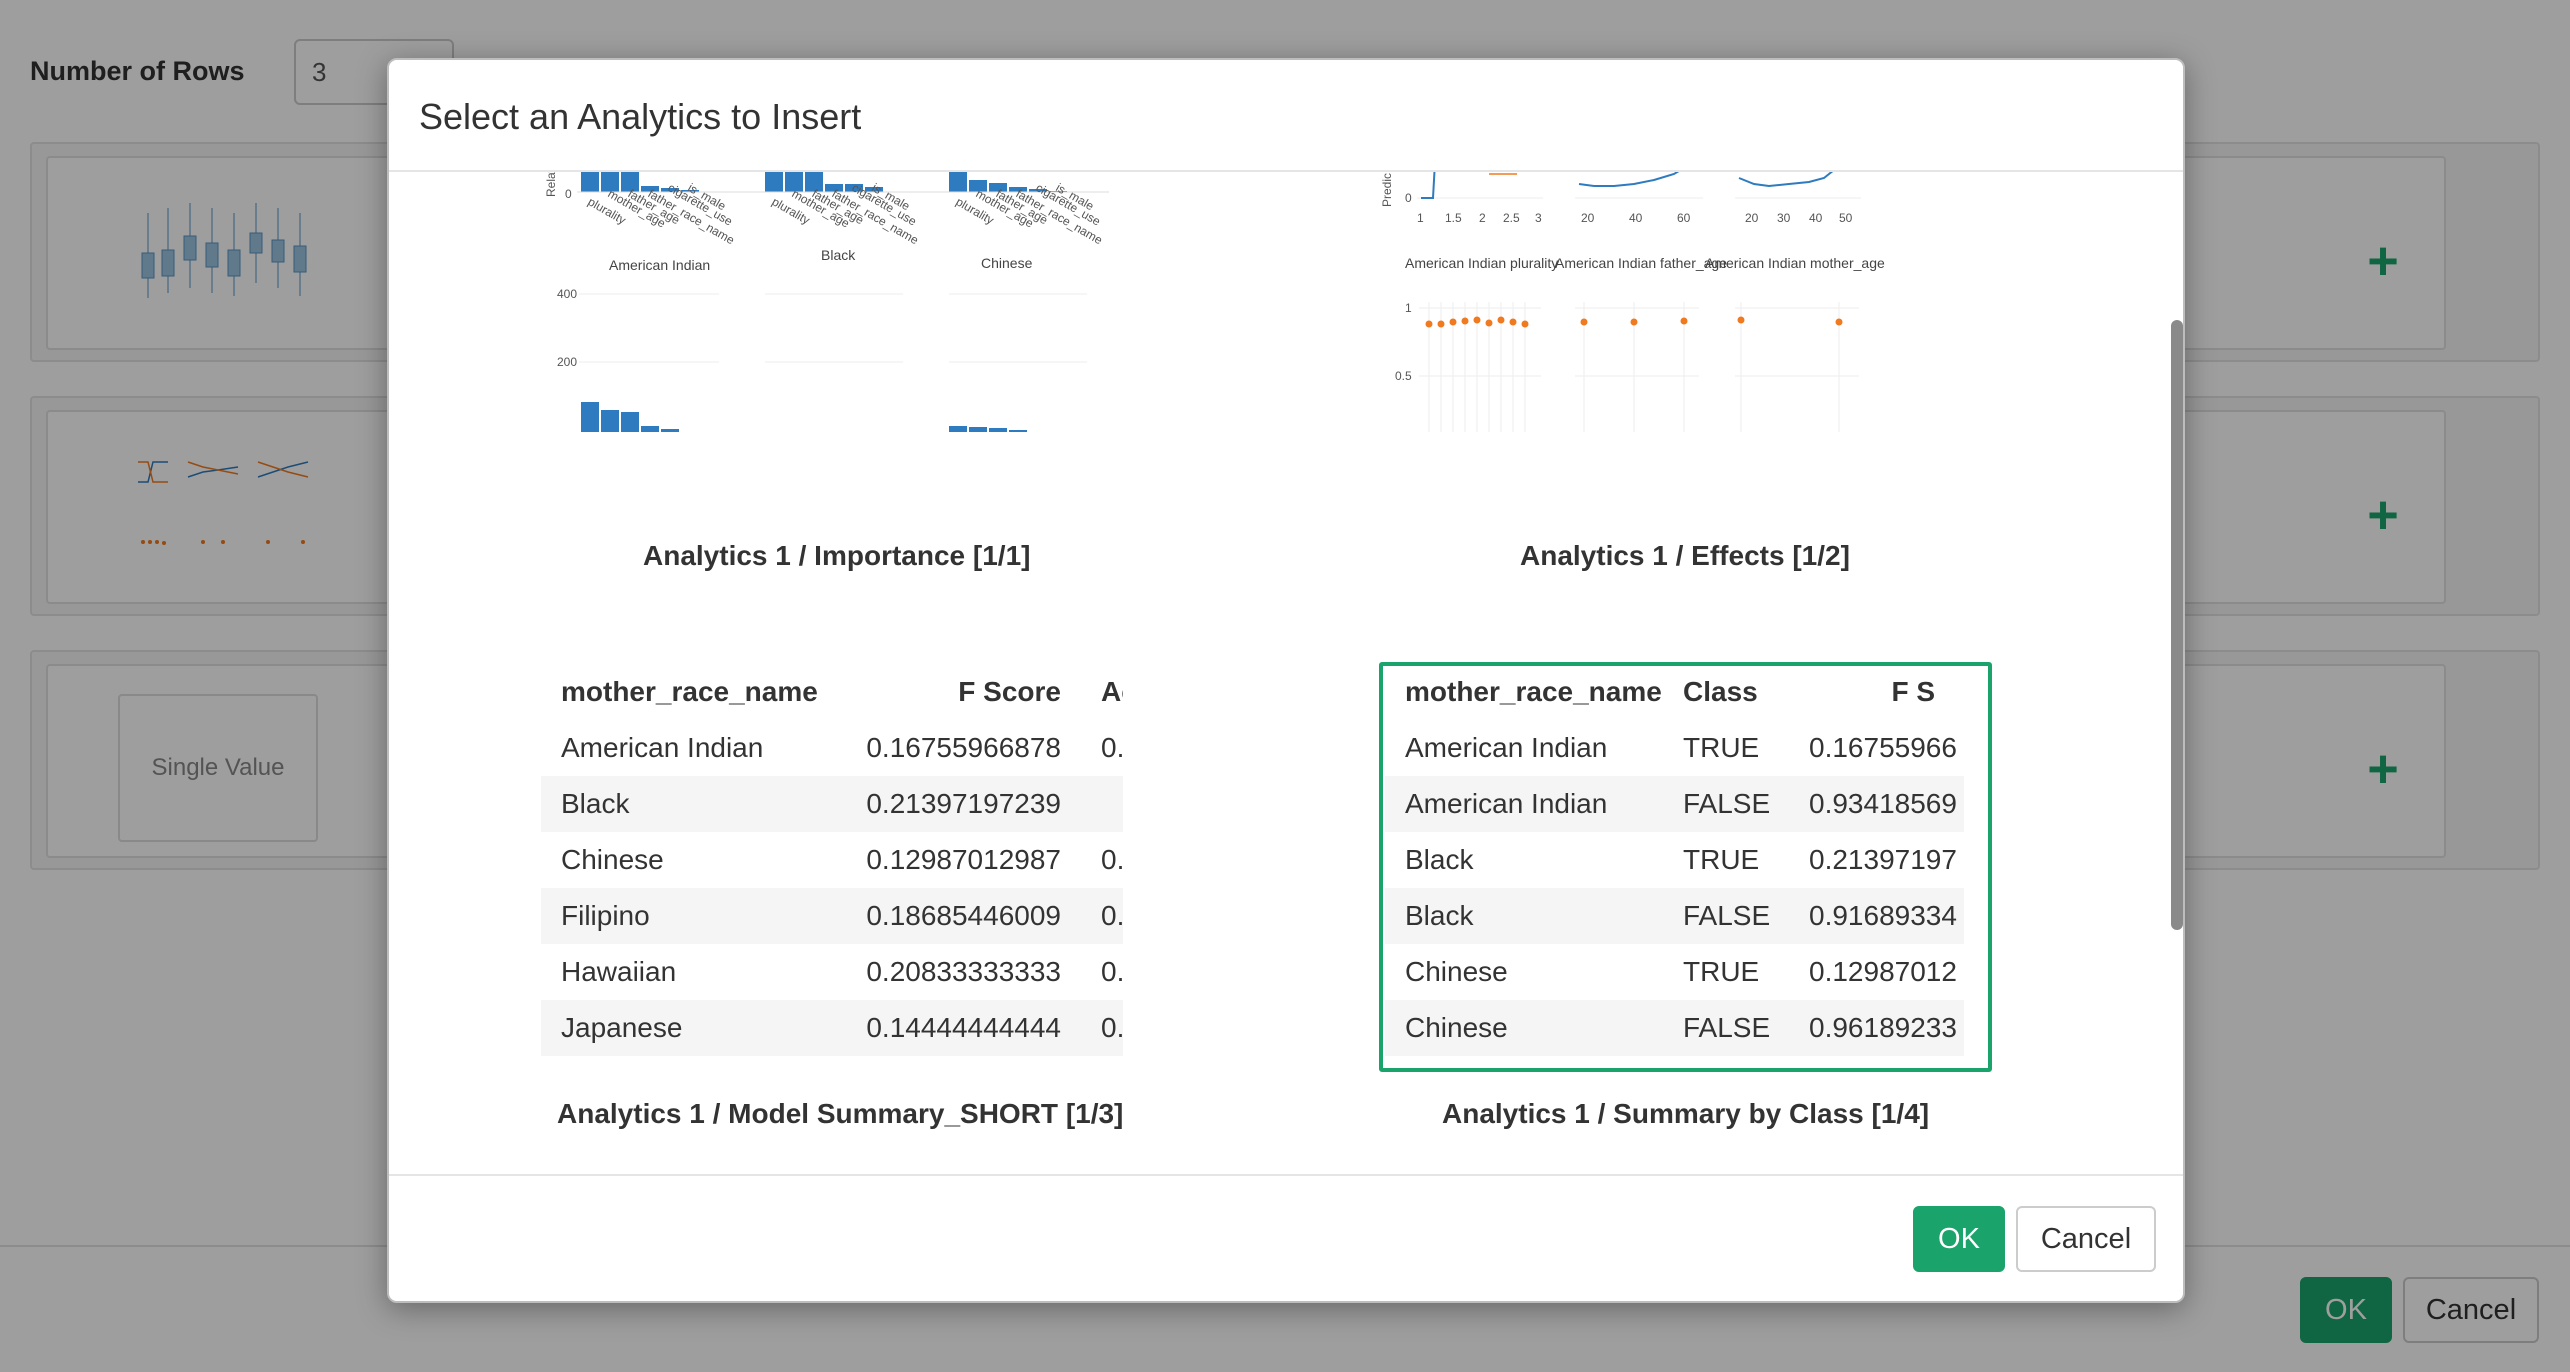 This screenshot has width=2570, height=1372. What do you see at coordinates (1674, 692) in the screenshot?
I see `table-header-row: mother_race_name Class F S` at bounding box center [1674, 692].